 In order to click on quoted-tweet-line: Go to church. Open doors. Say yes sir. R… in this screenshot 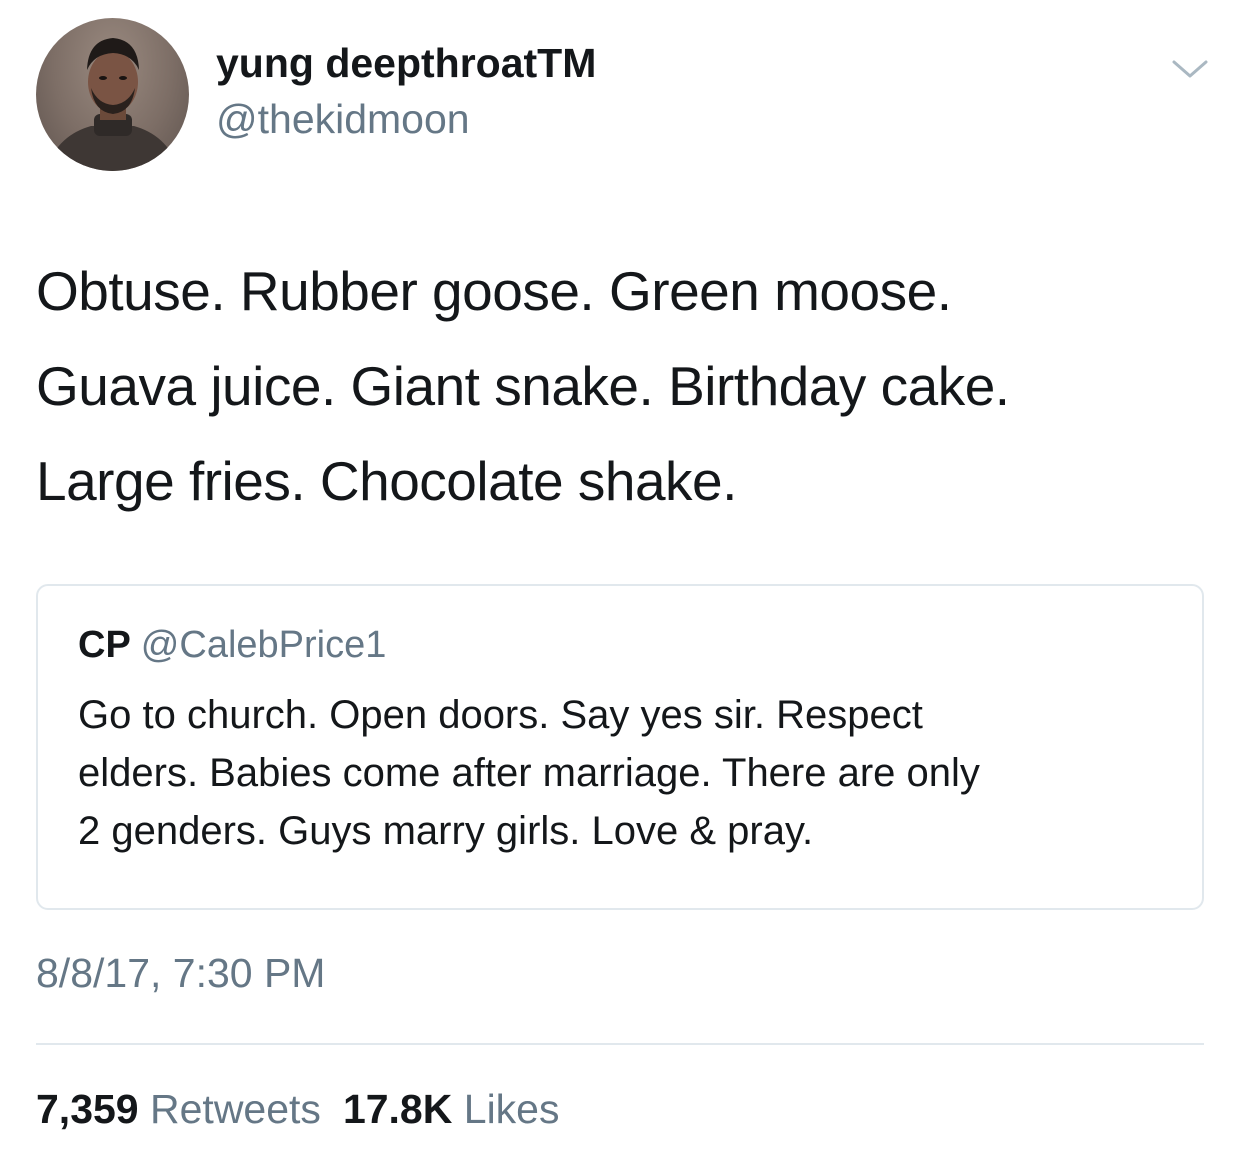, I will do `click(500, 715)`.